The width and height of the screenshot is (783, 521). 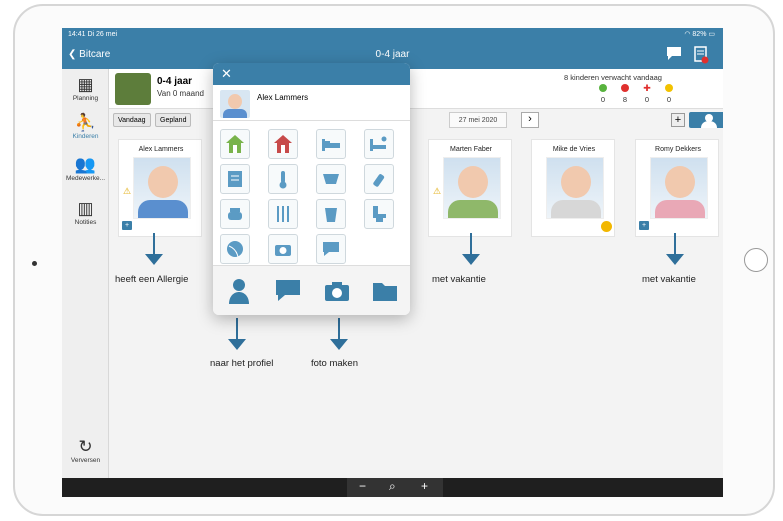 I want to click on present-dot, so click(x=603, y=88).